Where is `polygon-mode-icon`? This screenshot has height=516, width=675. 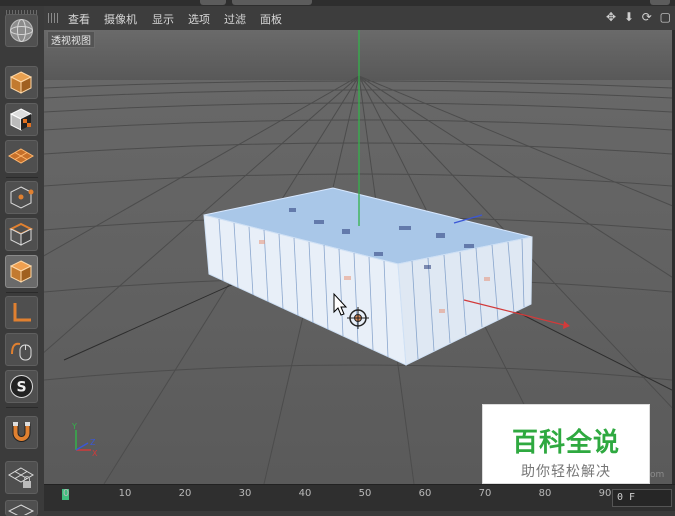
polygon-mode-icon is located at coordinates (21, 271).